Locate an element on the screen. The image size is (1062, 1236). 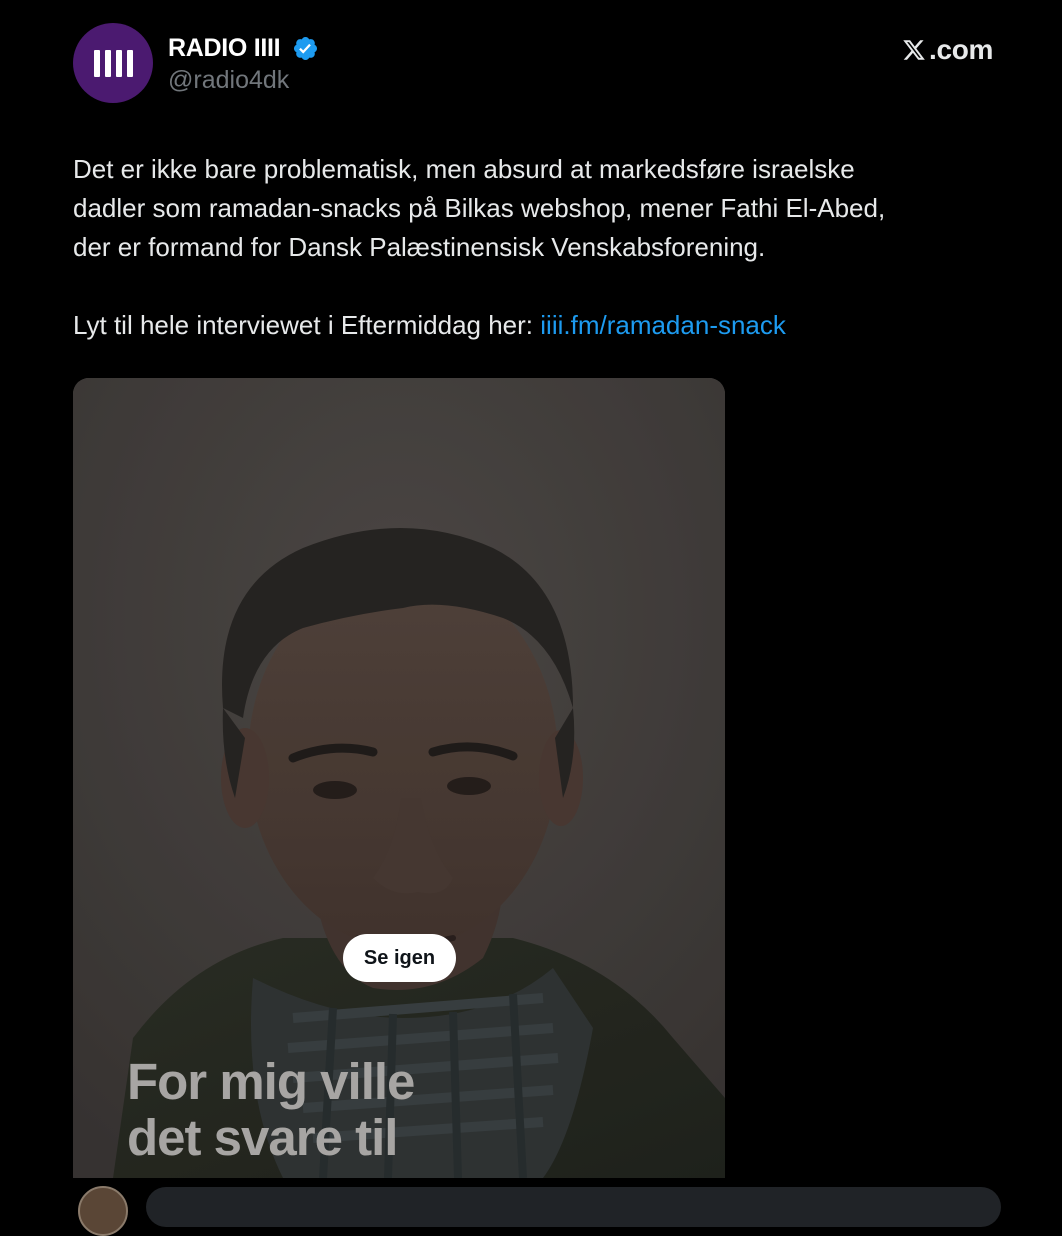
caption-line: For mig ville is located at coordinates (271, 1081).